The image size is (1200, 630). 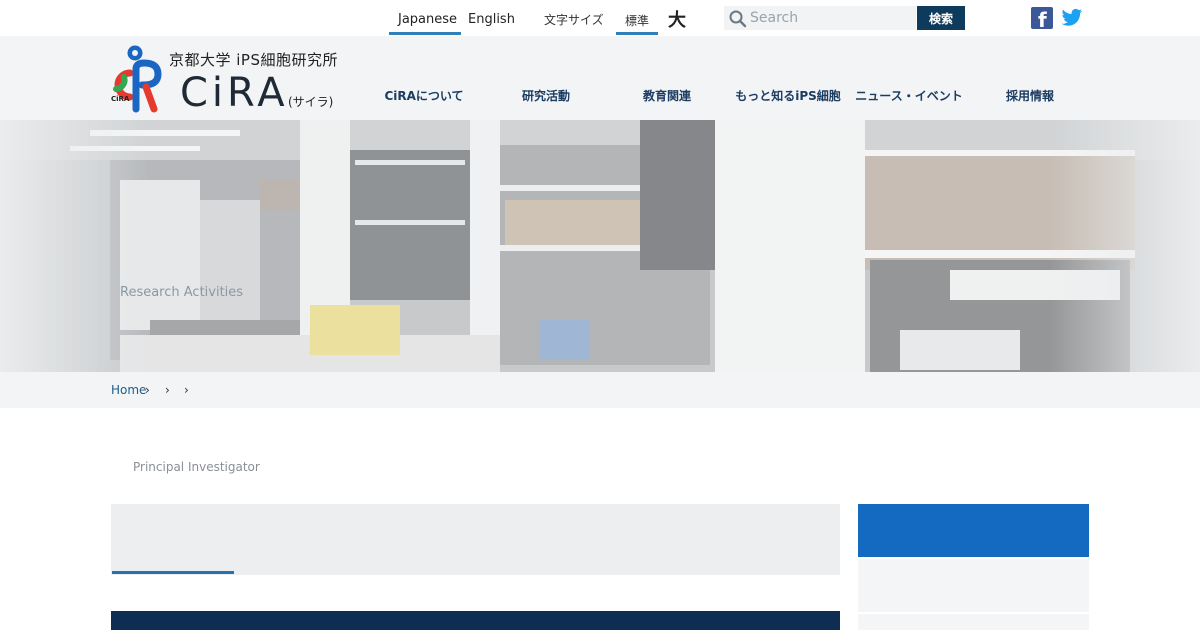 I want to click on active-font-size-indicator, so click(x=637, y=33).